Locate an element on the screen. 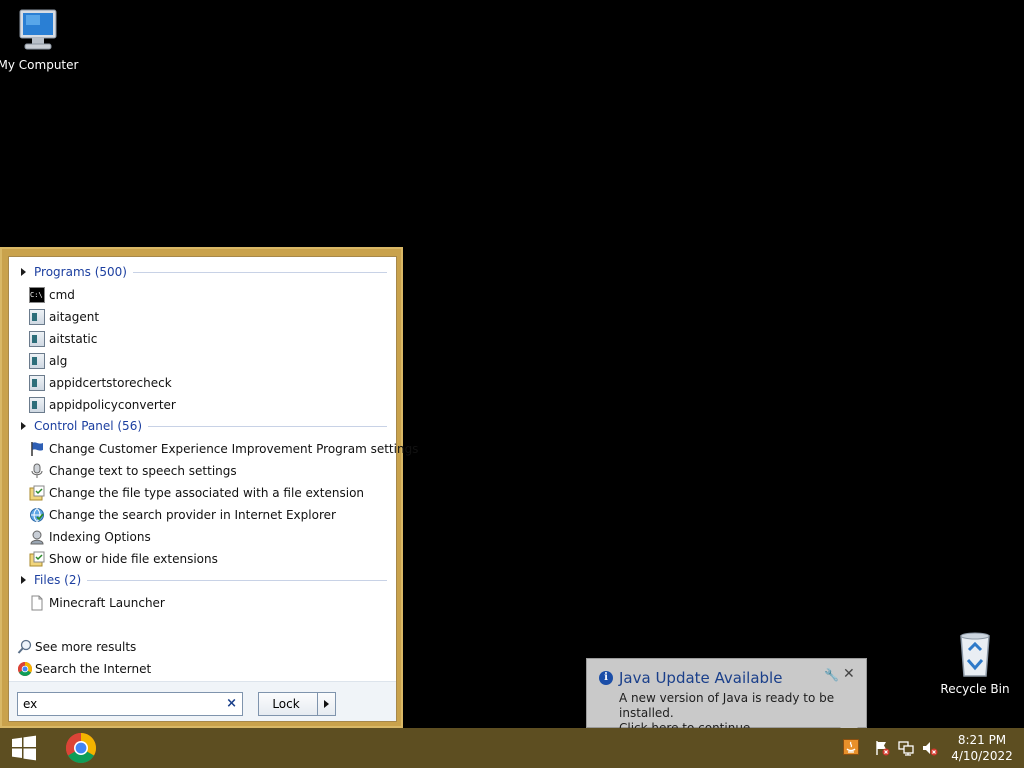  network-icon is located at coordinates (906, 748).